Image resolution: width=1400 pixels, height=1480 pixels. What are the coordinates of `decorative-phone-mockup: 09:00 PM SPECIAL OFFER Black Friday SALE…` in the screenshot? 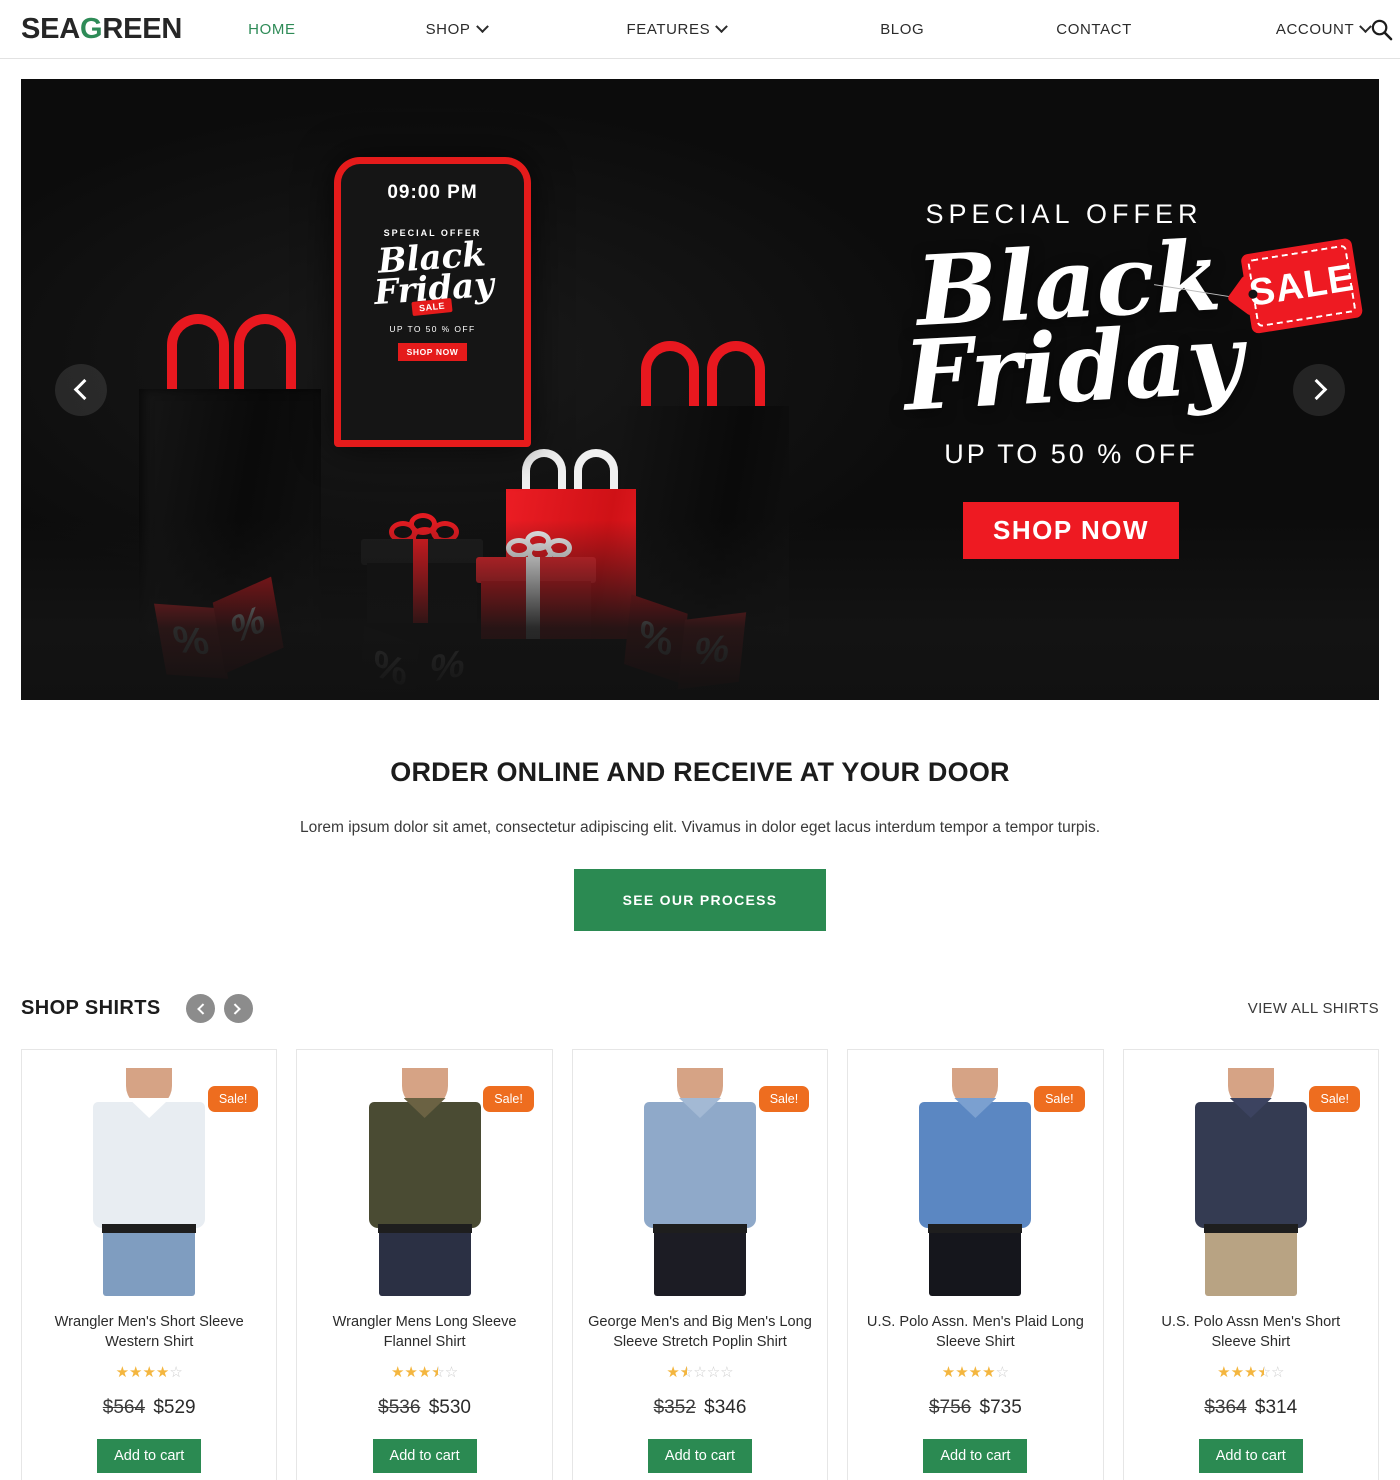 It's located at (432, 302).